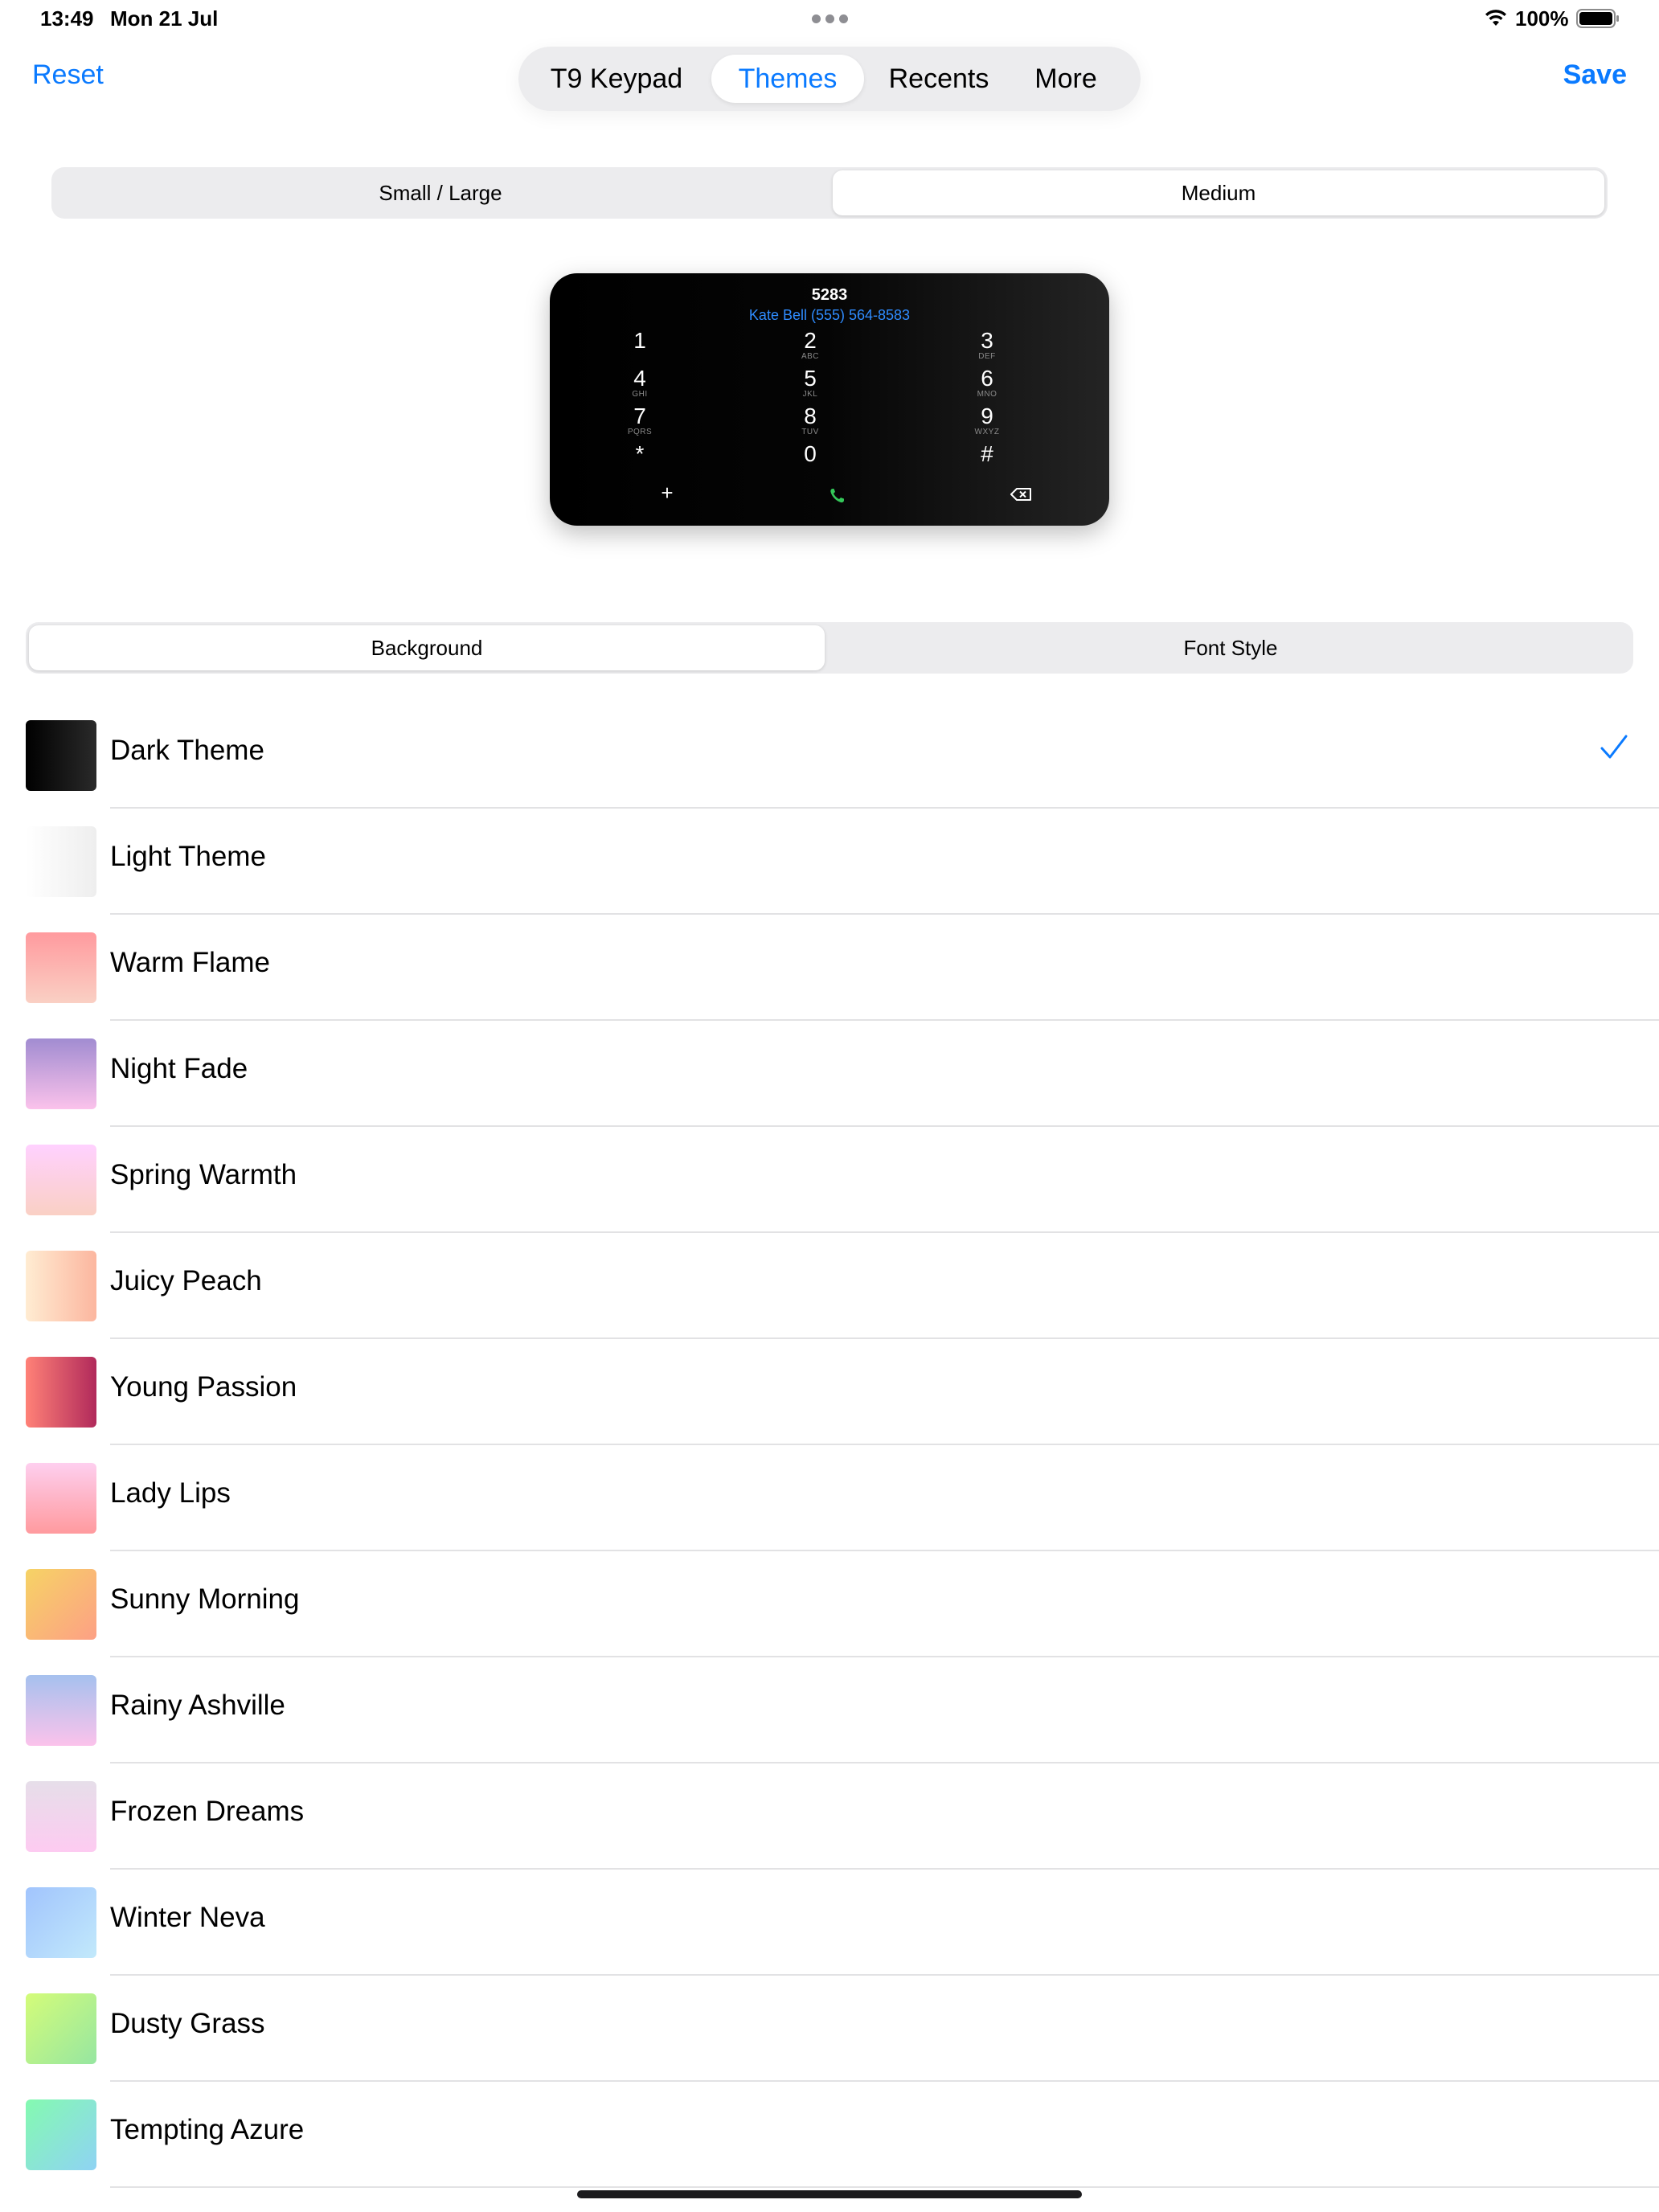 This screenshot has width=1659, height=2212. I want to click on preview-key-letters: GHI, so click(640, 394).